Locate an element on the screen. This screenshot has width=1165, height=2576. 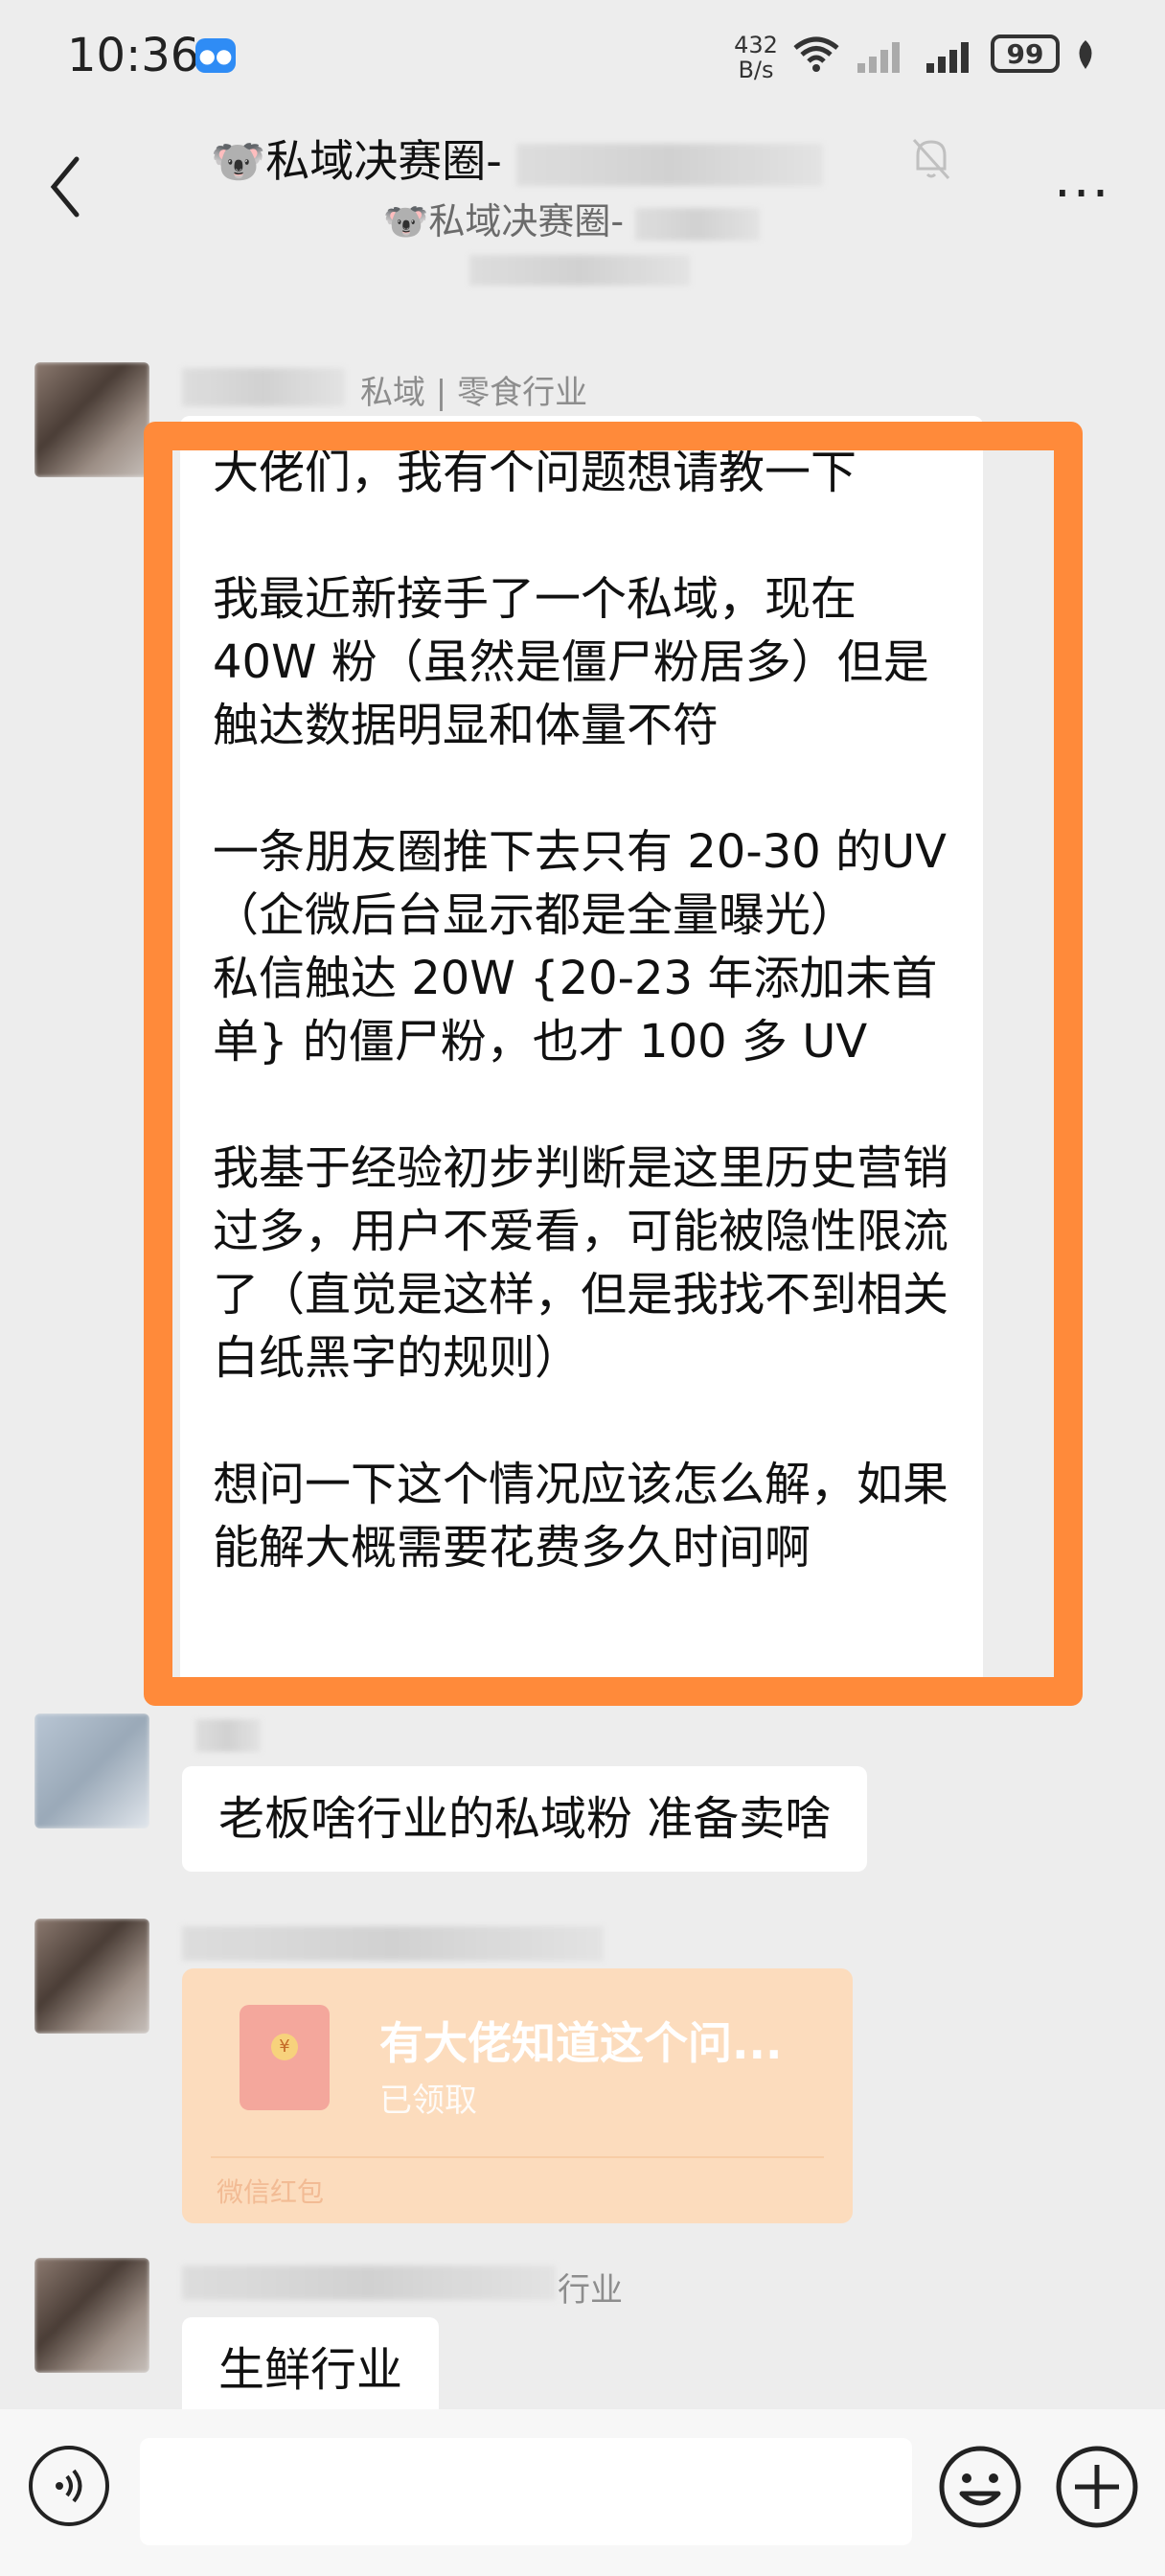
battery-icon: 99 is located at coordinates (1025, 53).